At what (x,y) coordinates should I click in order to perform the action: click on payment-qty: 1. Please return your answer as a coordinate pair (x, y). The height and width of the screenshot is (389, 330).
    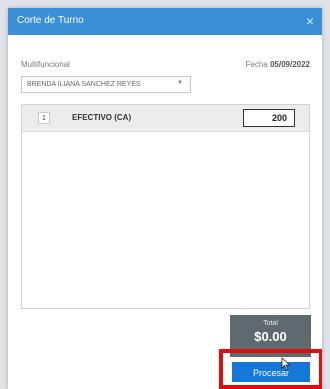
    Looking at the image, I should click on (44, 118).